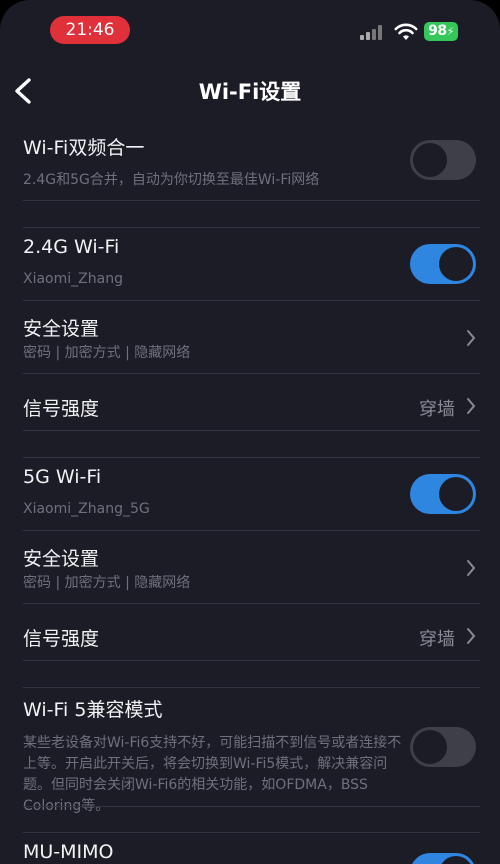 The width and height of the screenshot is (500, 864). What do you see at coordinates (62, 477) in the screenshot?
I see `wifi-5-label: 5G Wi-Fi` at bounding box center [62, 477].